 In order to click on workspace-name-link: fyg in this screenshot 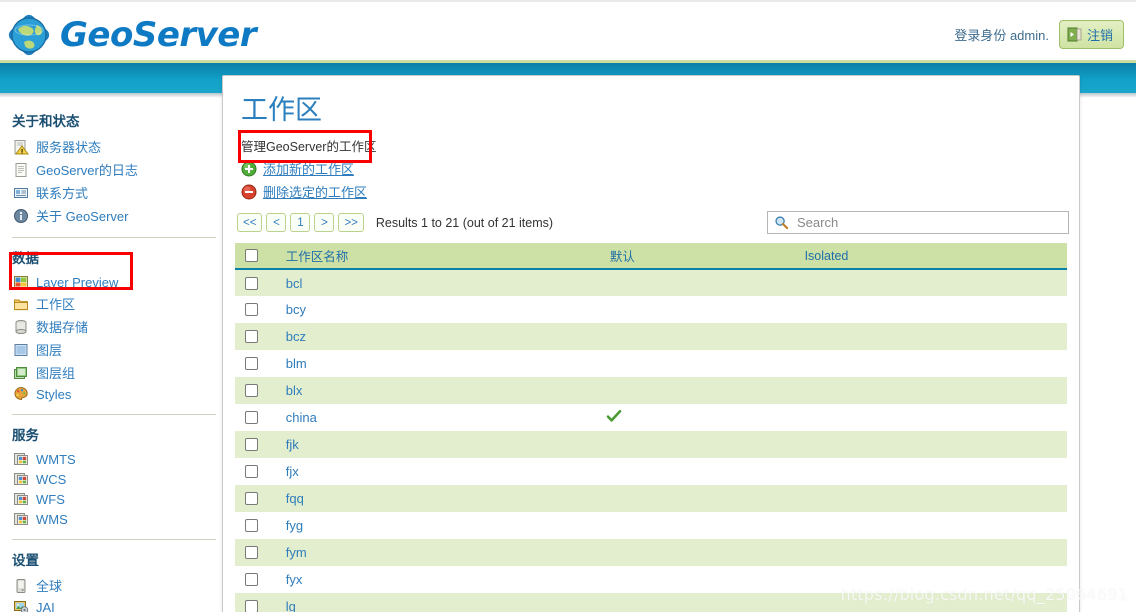, I will do `click(294, 525)`.